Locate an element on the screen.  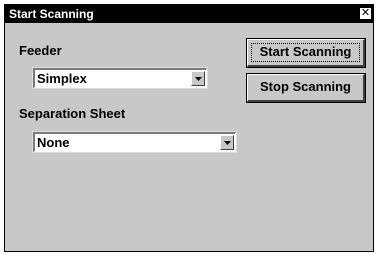
feeder-label: Feeder is located at coordinates (40, 50).